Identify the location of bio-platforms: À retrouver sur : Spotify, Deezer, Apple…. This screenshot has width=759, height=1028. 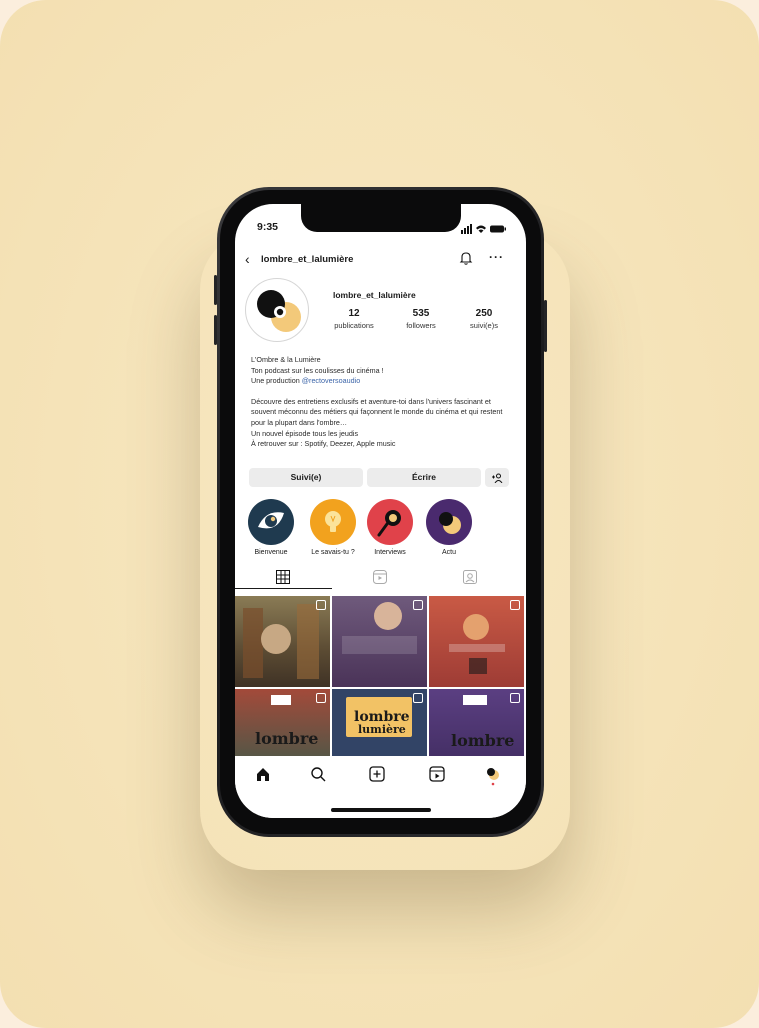
(323, 444).